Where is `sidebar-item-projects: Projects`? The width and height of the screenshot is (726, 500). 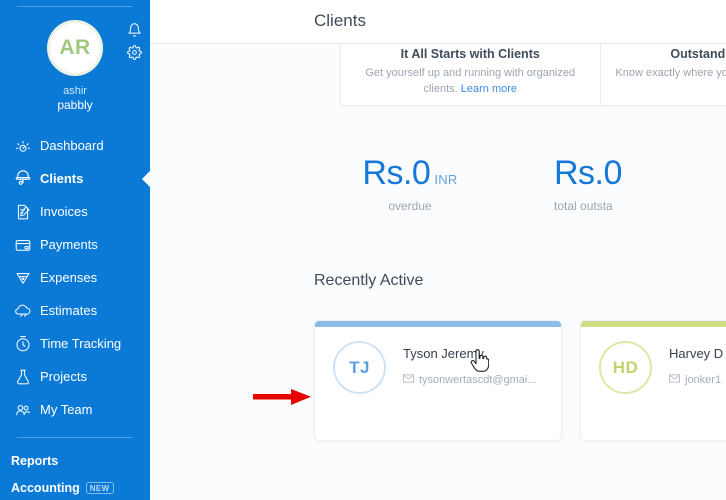 sidebar-item-projects: Projects is located at coordinates (75, 376).